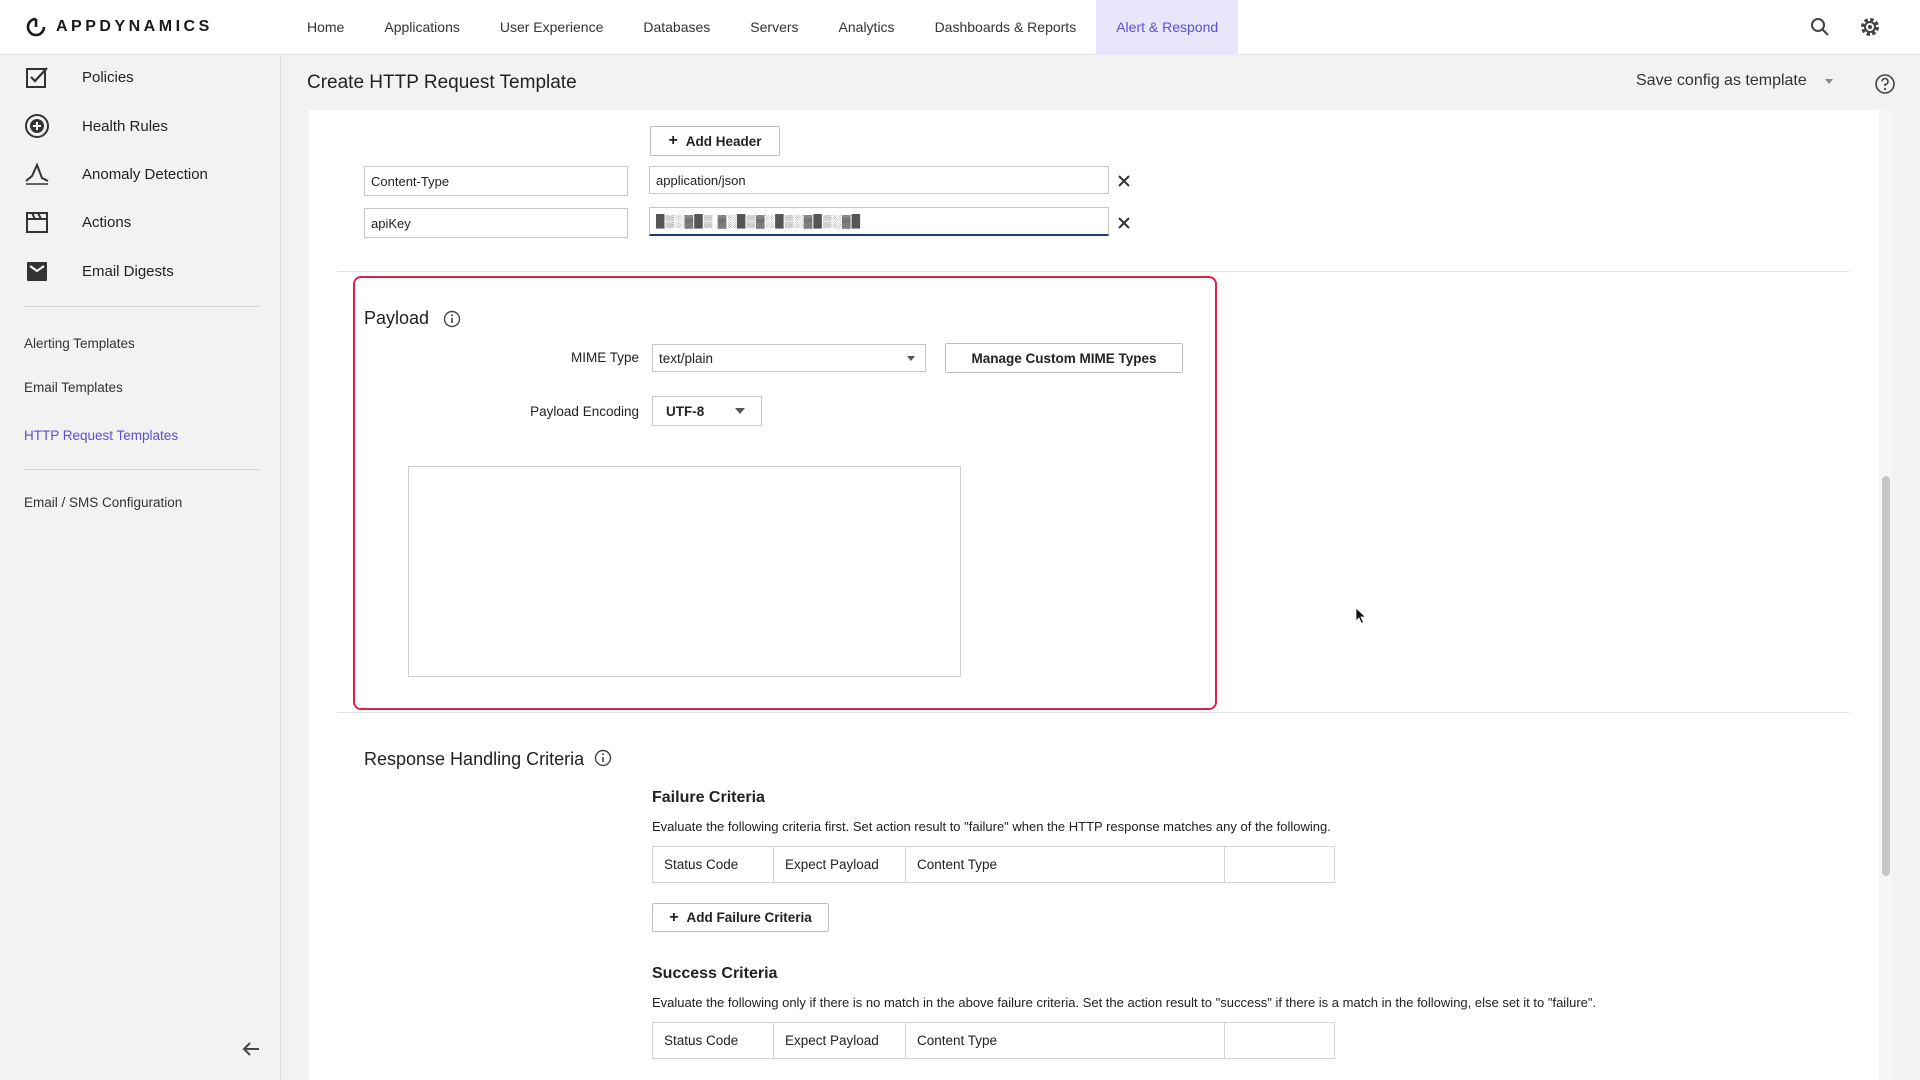  Describe the element at coordinates (73, 387) in the screenshot. I see `sidebar-link-email-templates: Email Templates` at that location.